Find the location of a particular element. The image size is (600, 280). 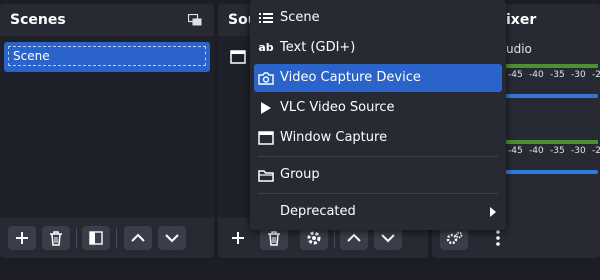

menu-item-label: Group is located at coordinates (300, 174).